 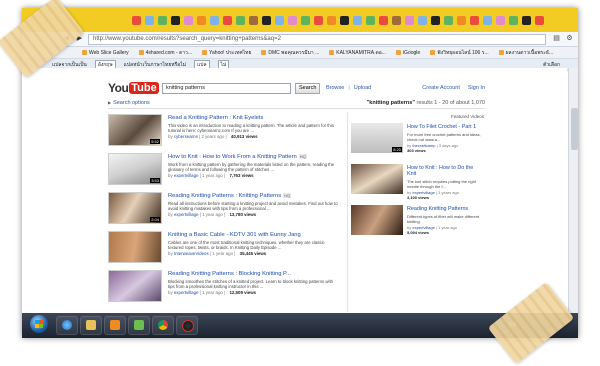 I want to click on page-scrollbar, so click(x=573, y=190).